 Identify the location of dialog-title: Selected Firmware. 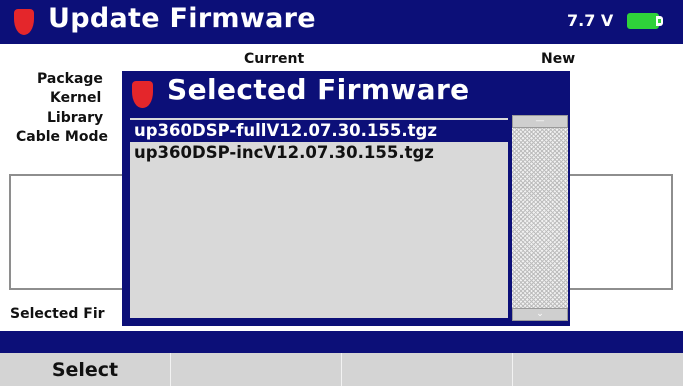
(318, 89).